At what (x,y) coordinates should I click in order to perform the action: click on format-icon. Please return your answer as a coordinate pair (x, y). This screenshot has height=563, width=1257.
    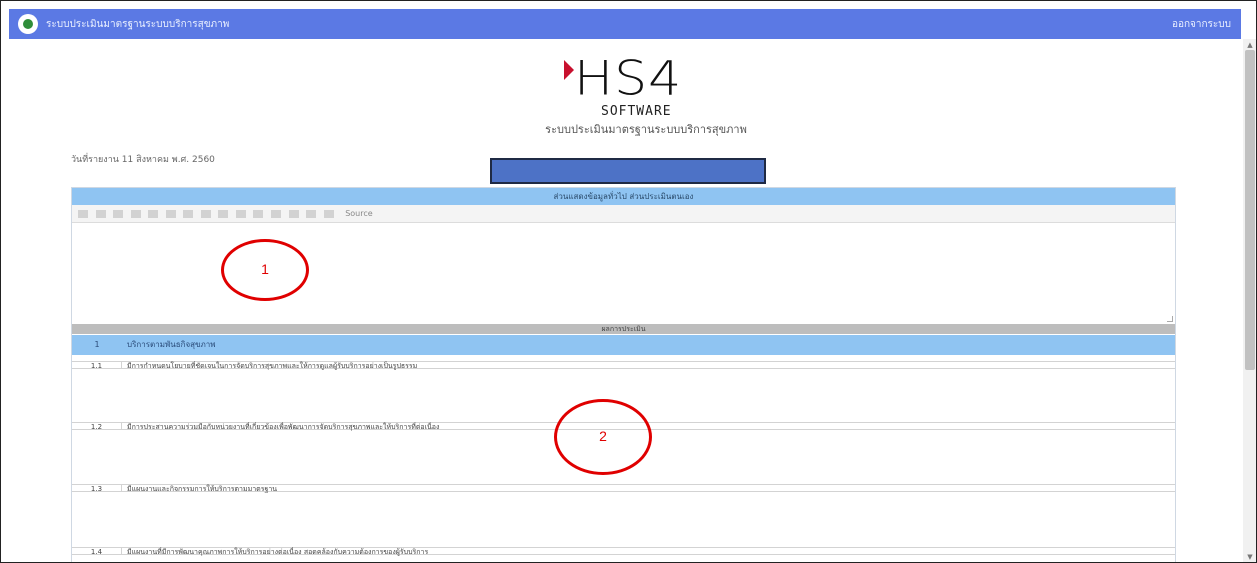
    Looking at the image, I should click on (293, 213).